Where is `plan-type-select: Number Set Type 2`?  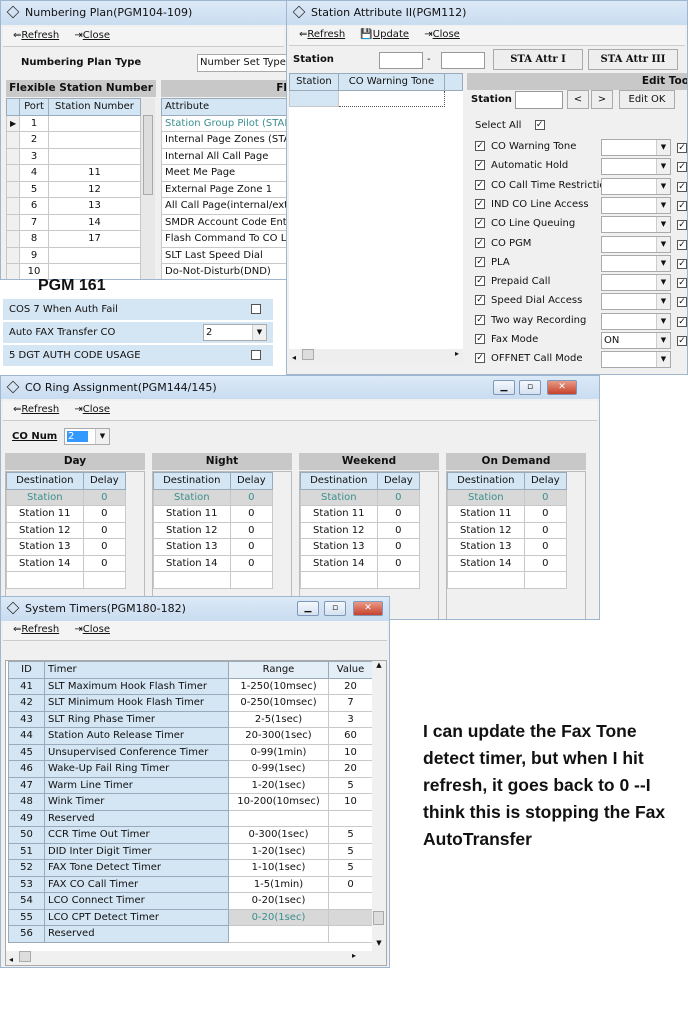
plan-type-select: Number Set Type 2 is located at coordinates (241, 63).